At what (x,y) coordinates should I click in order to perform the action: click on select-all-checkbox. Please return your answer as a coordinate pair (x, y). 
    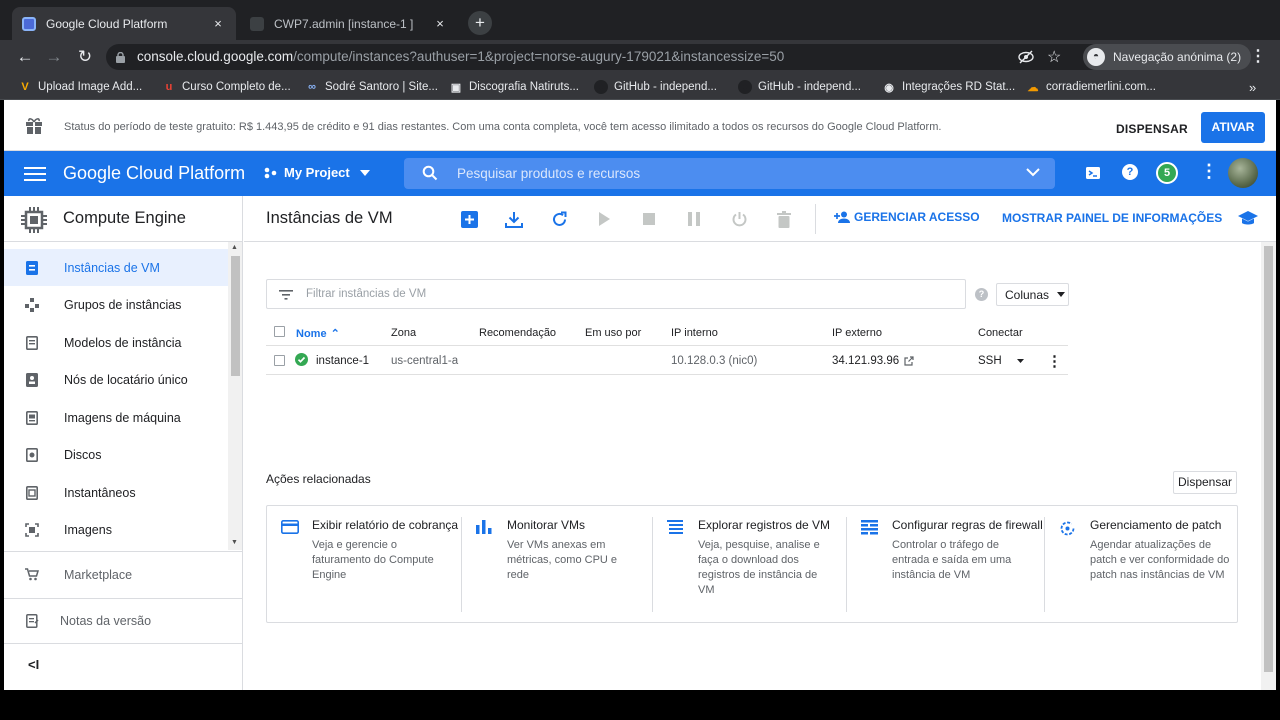
    Looking at the image, I should click on (279, 331).